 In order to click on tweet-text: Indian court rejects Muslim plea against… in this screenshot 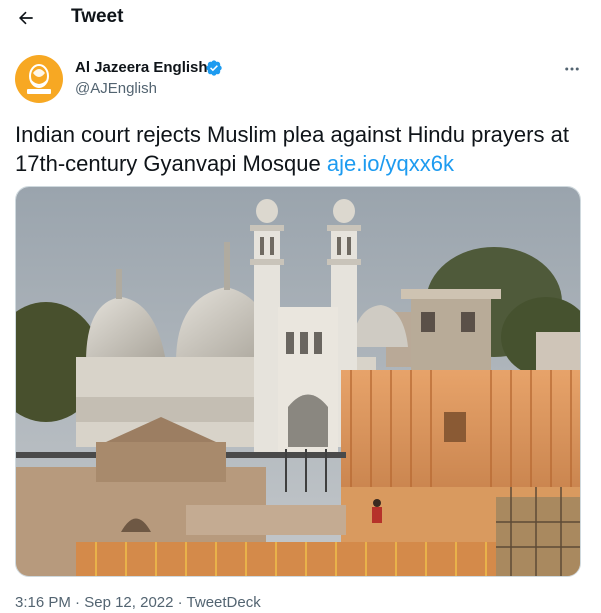, I will do `click(300, 149)`.